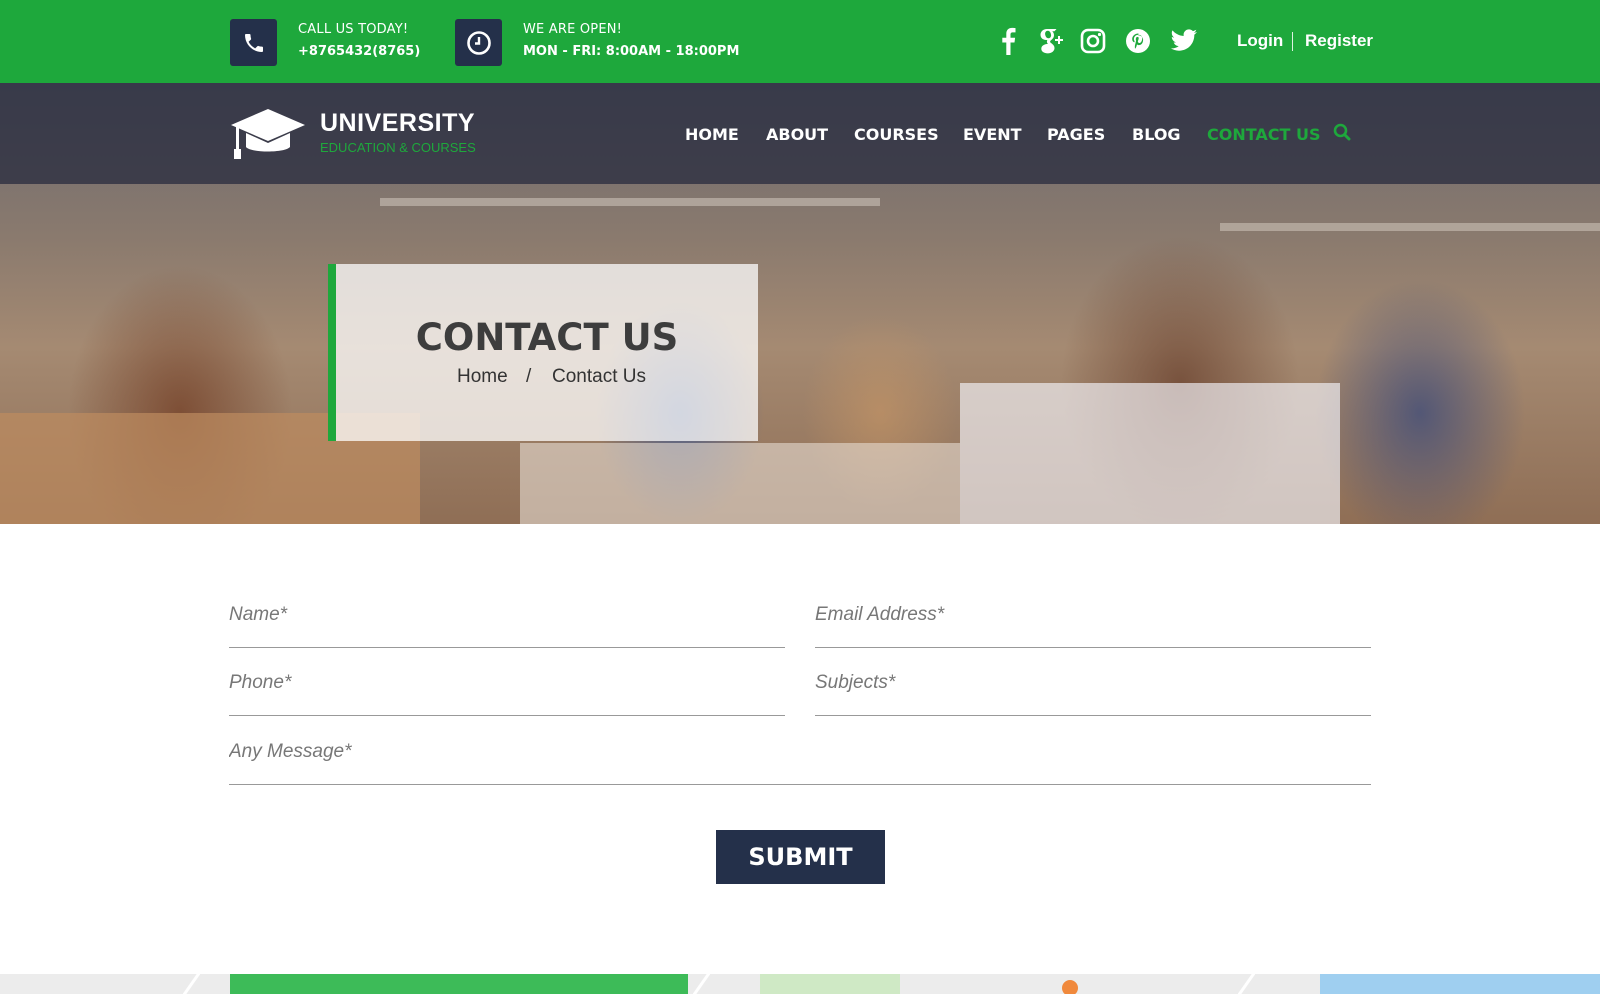 The width and height of the screenshot is (1600, 994). I want to click on phone-field-wrap, so click(507, 686).